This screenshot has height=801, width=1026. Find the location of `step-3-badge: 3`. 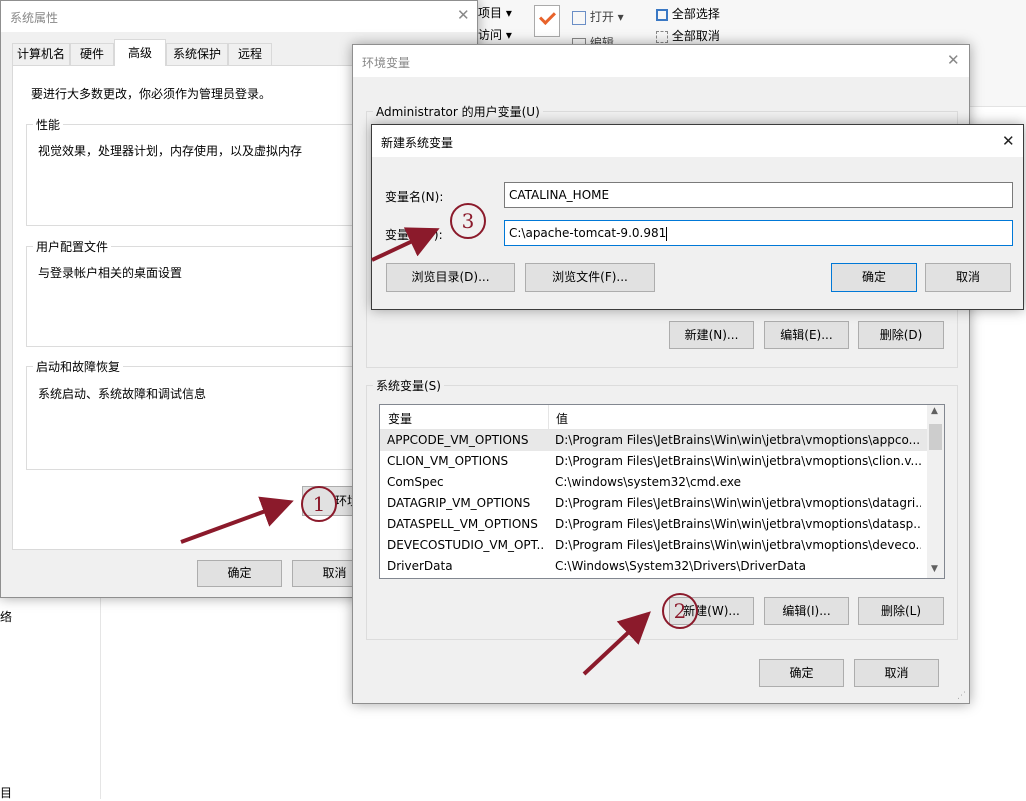

step-3-badge: 3 is located at coordinates (468, 221).